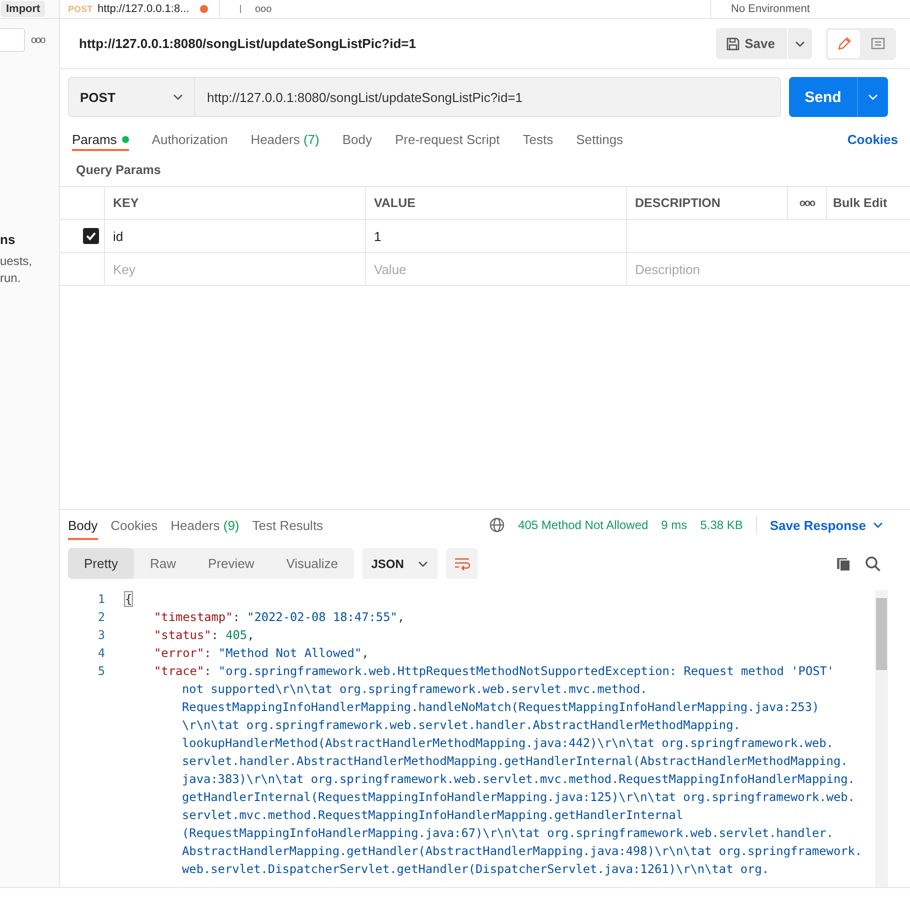  Describe the element at coordinates (674, 525) in the screenshot. I see `time-text: 9 ms` at that location.